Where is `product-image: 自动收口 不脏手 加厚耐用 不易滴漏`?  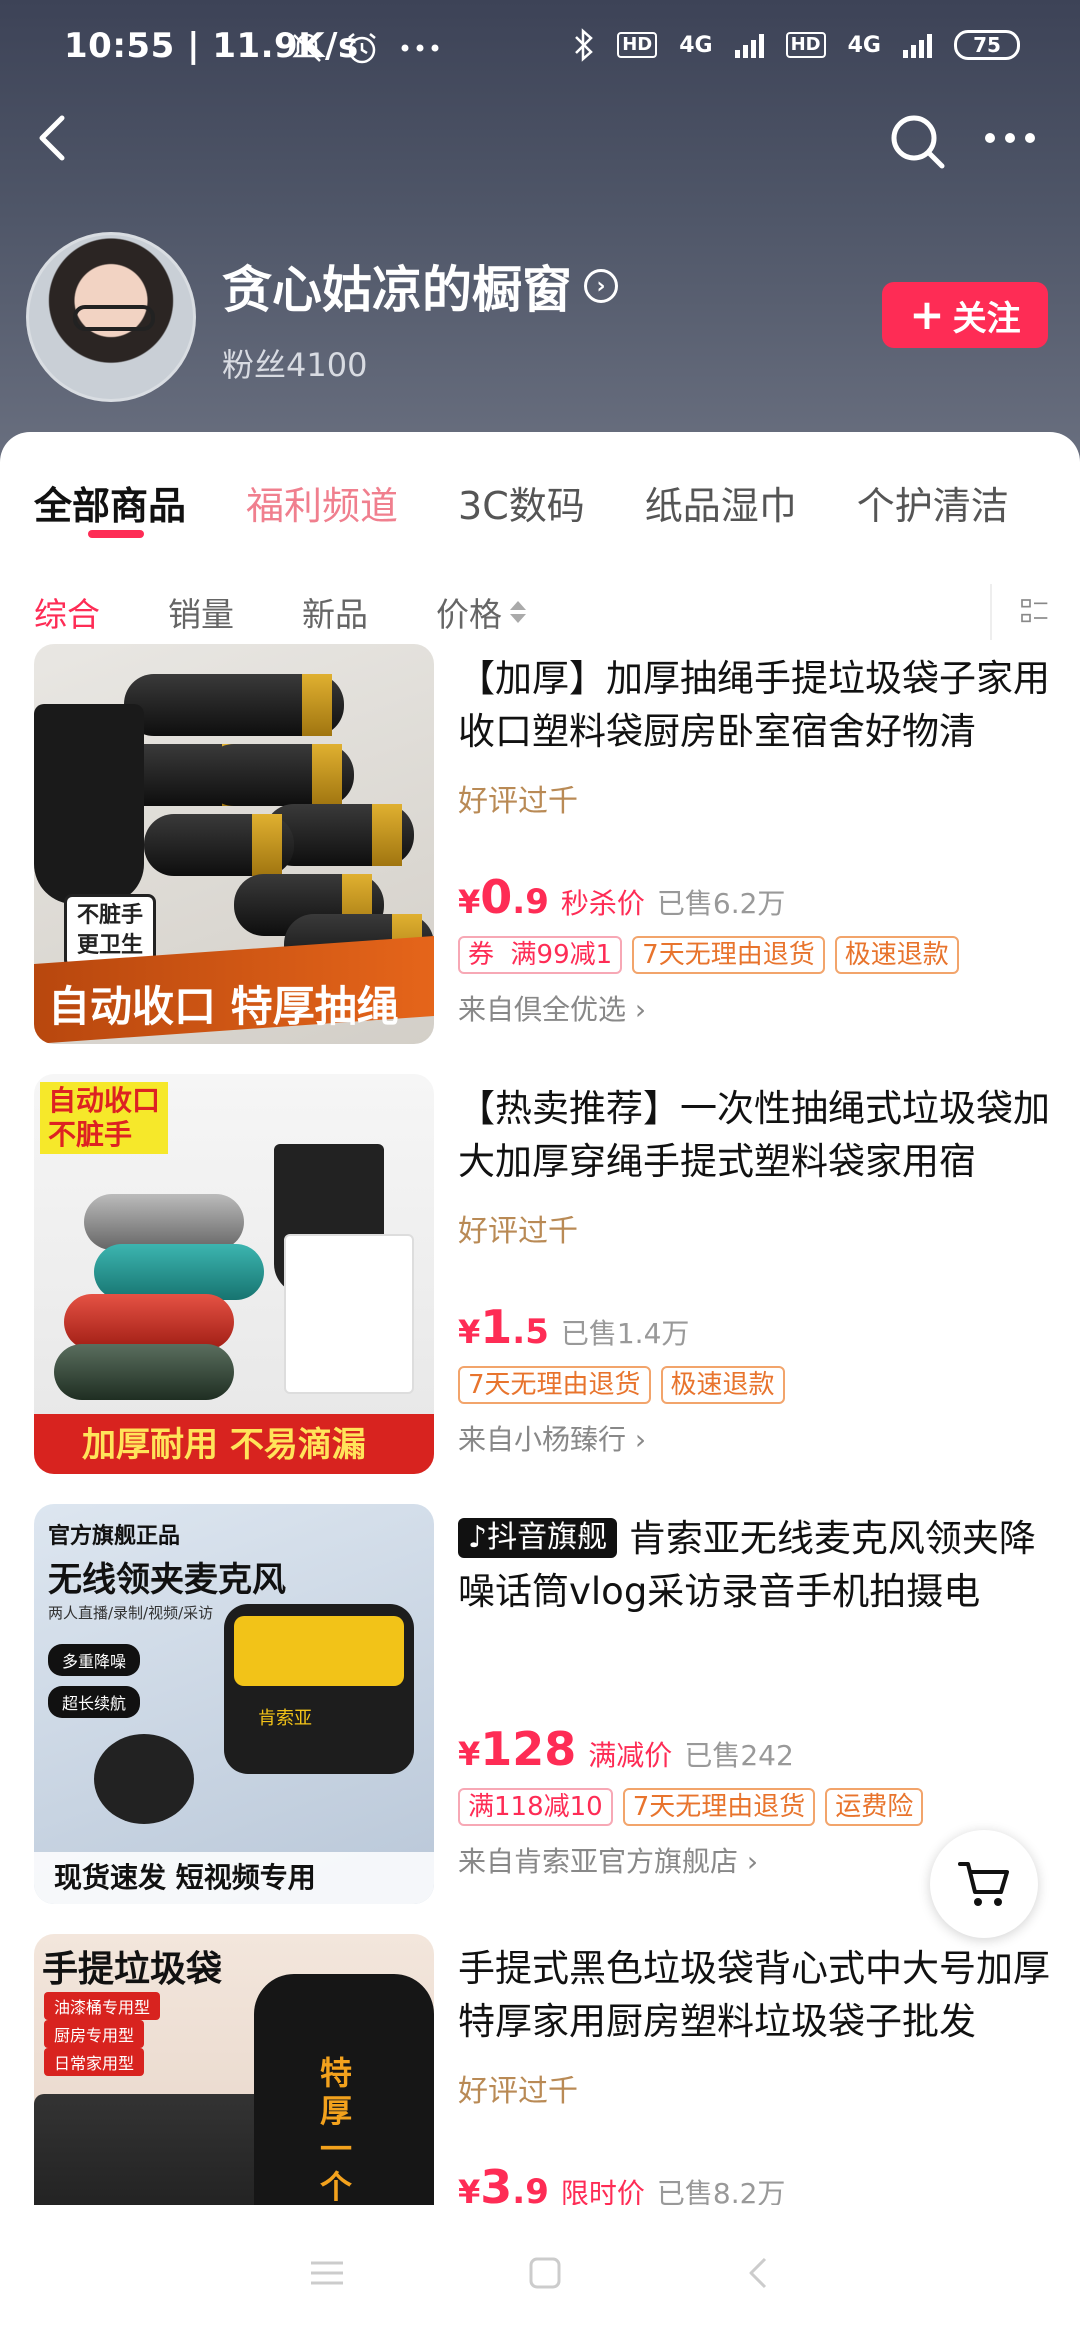
product-image: 自动收口 不脏手 加厚耐用 不易滴漏 is located at coordinates (234, 1274).